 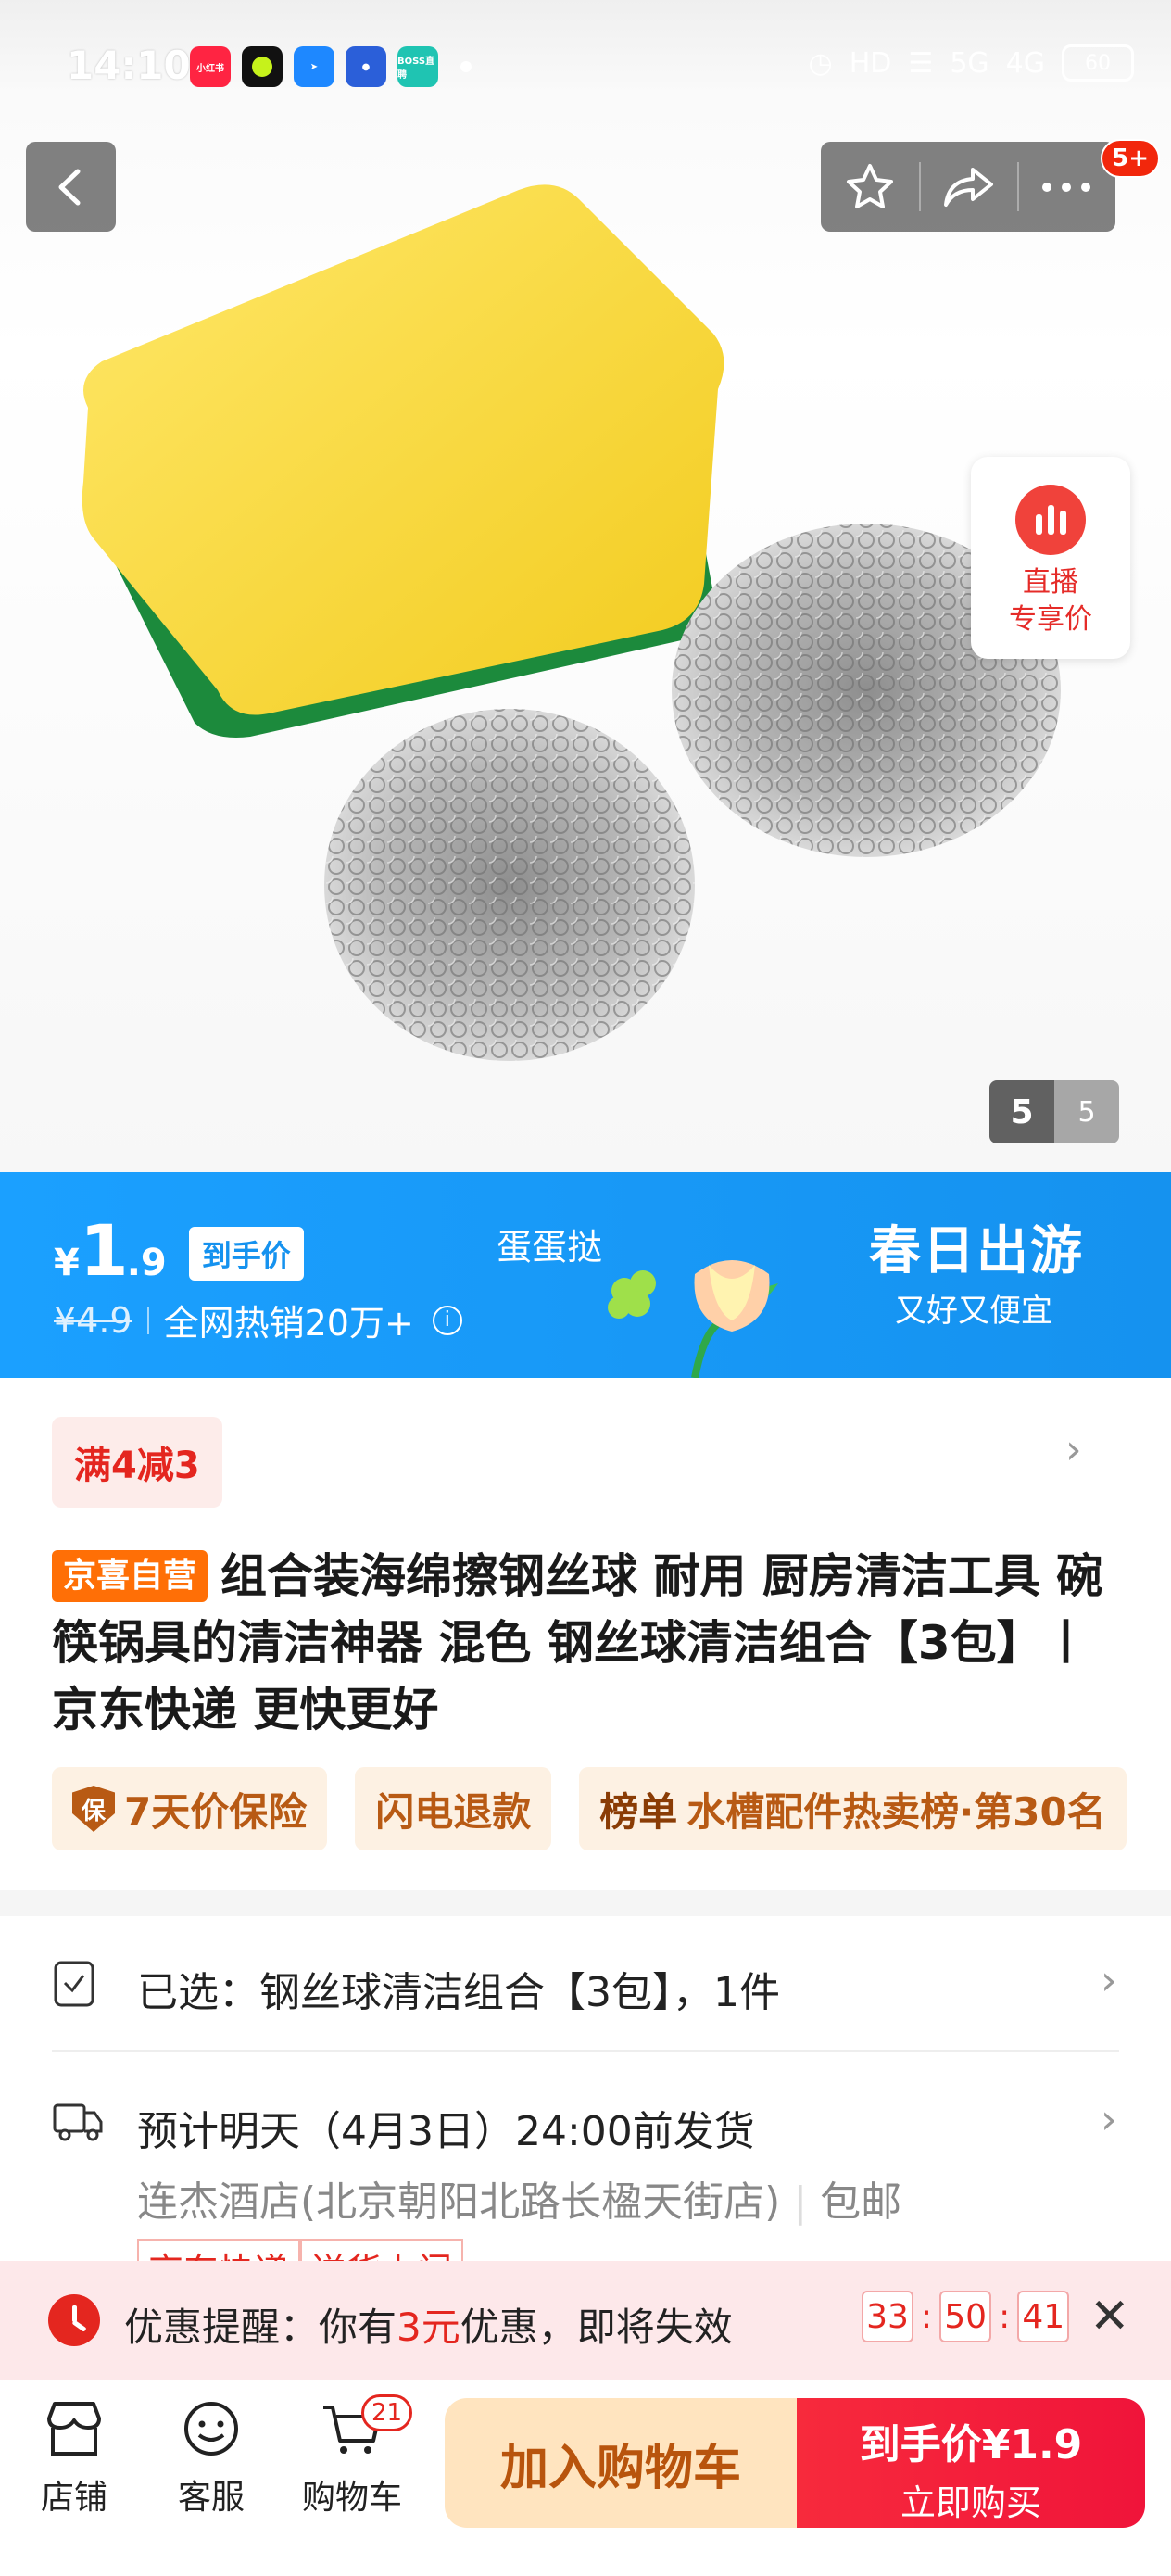 I want to click on ranking-tag: 榜单 水槽配件热卖榜·第30名, so click(x=853, y=1808).